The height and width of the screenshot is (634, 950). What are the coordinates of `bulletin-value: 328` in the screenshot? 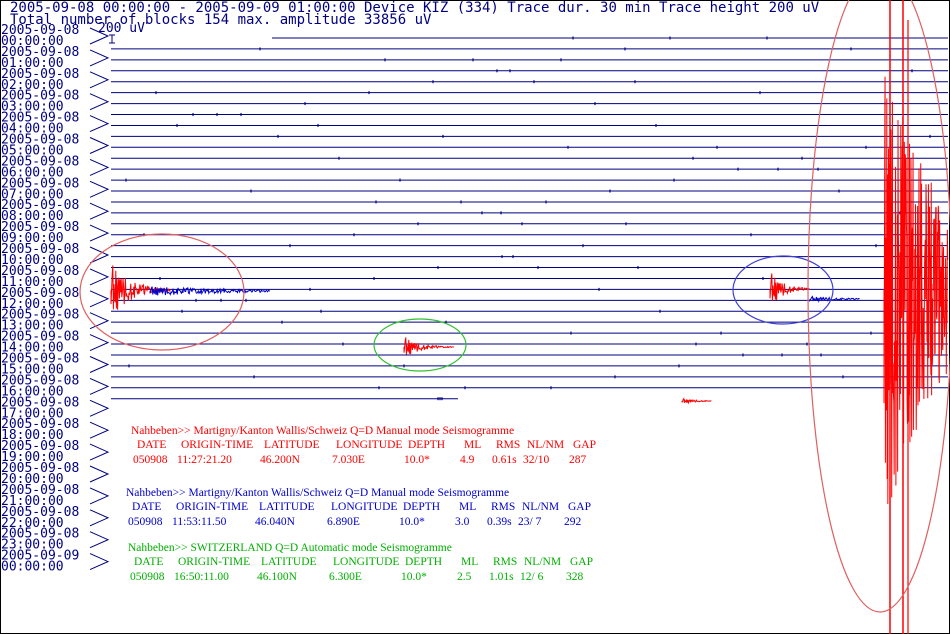 It's located at (575, 577).